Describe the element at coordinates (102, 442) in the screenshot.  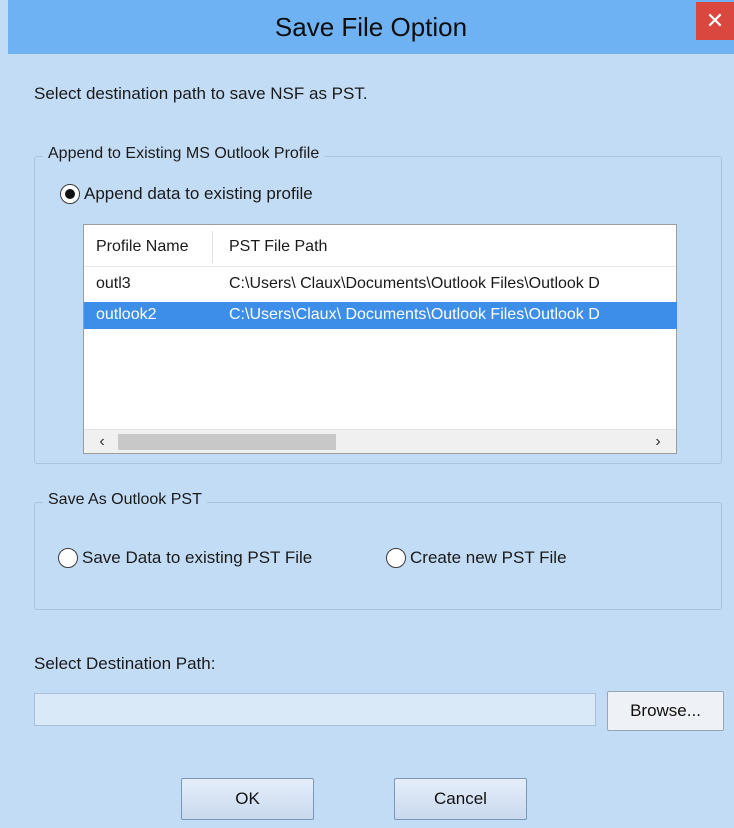
I see `scroll-left-icon: ‹` at that location.